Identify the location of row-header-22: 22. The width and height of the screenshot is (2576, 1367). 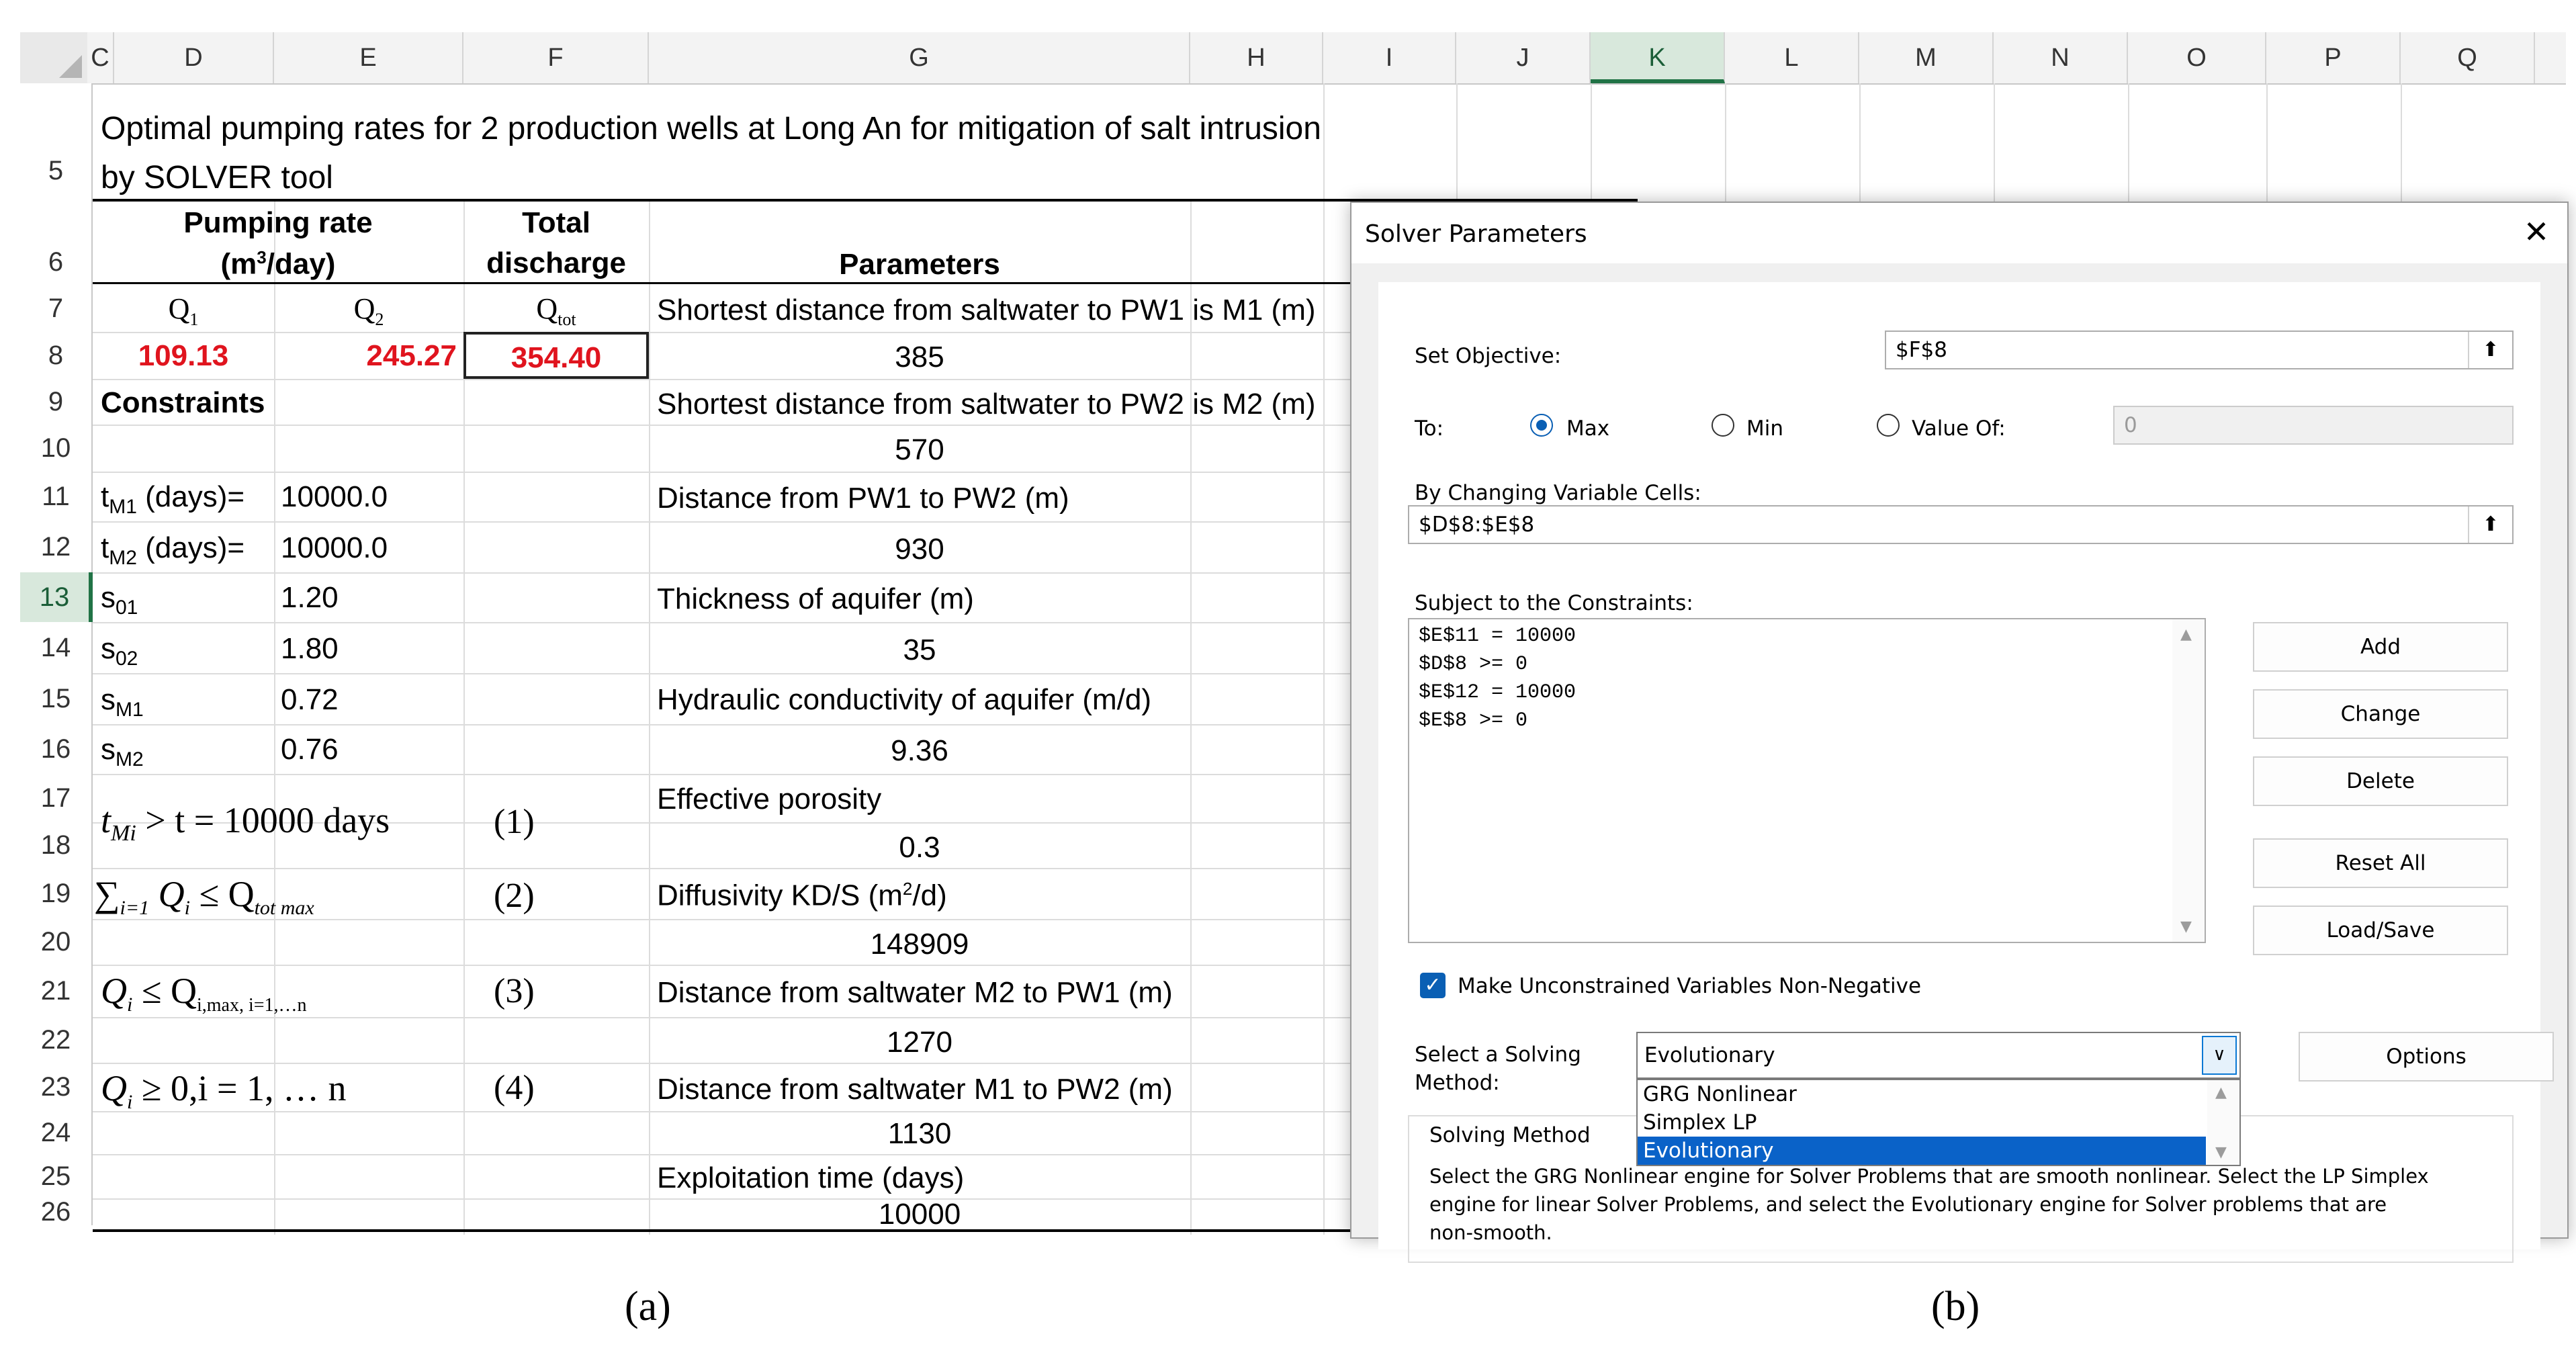
(57, 1040).